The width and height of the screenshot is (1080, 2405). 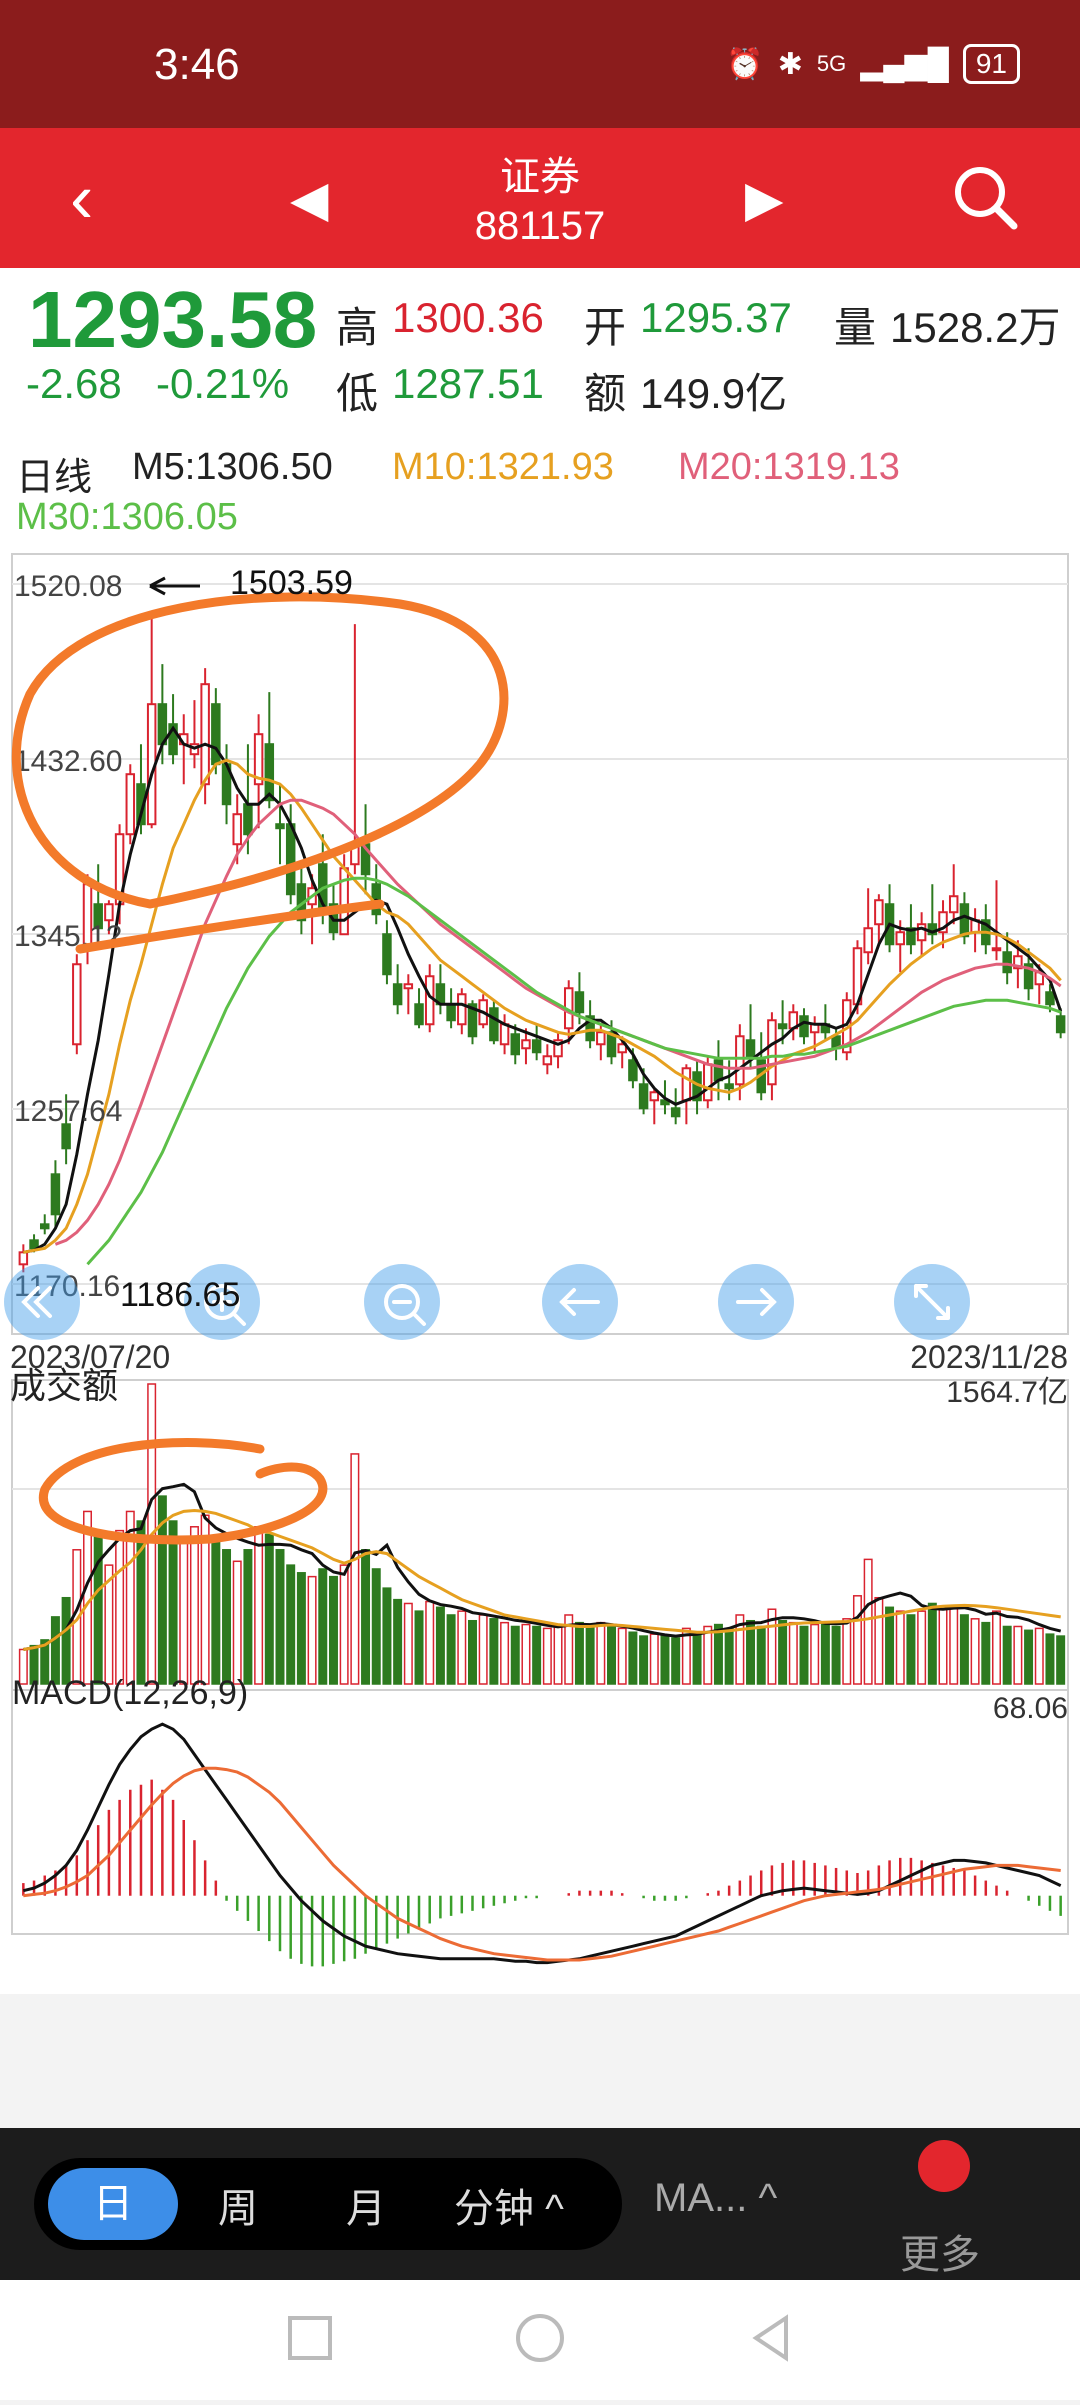 I want to click on tab-minute: 分钟 ^, so click(x=509, y=2205).